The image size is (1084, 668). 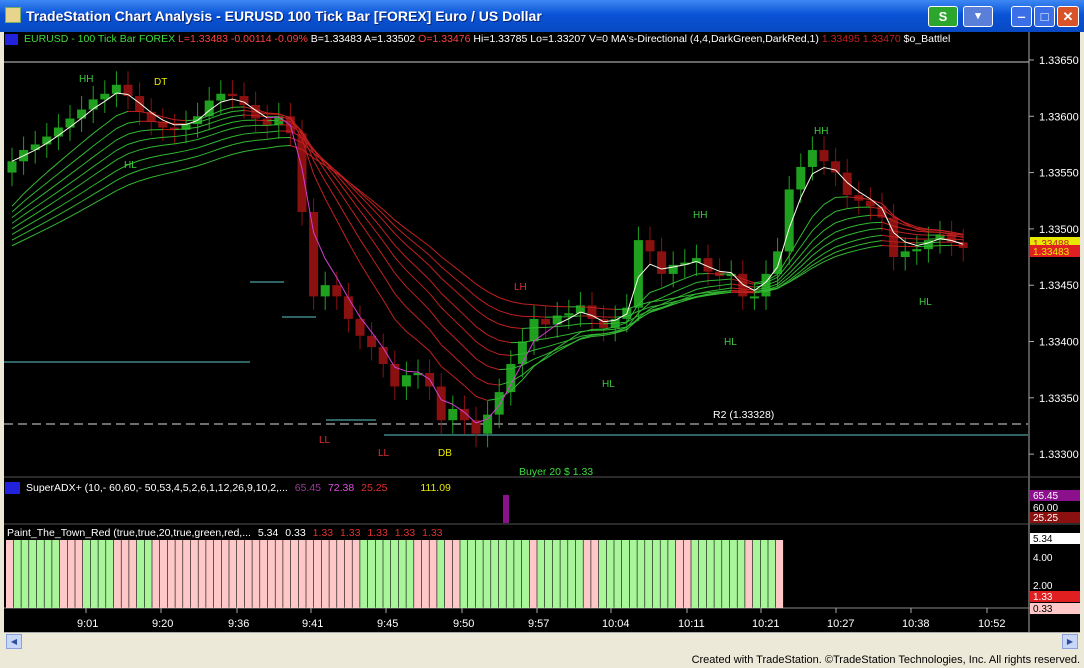 I want to click on price-axis-label: 1.33450, so click(x=1059, y=286).